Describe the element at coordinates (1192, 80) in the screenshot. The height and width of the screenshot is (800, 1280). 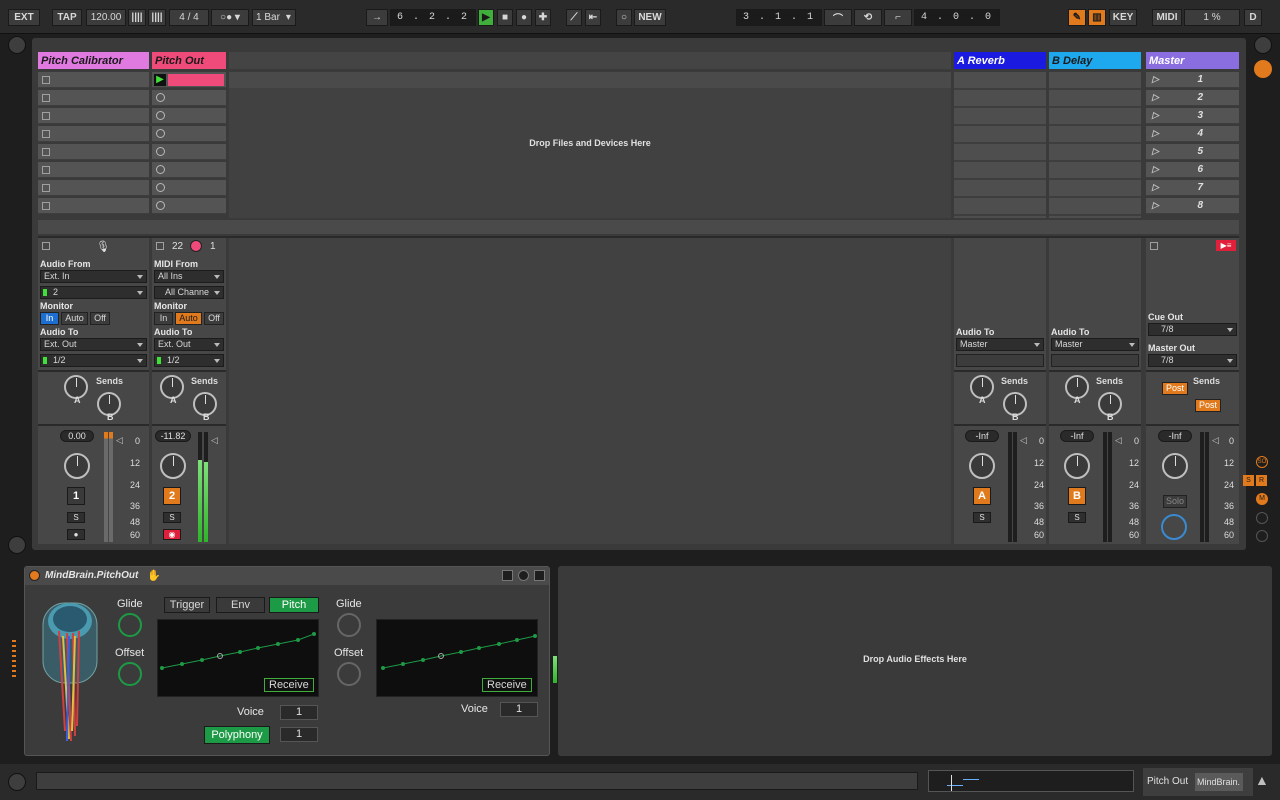
I see `scene: ▷ 1` at that location.